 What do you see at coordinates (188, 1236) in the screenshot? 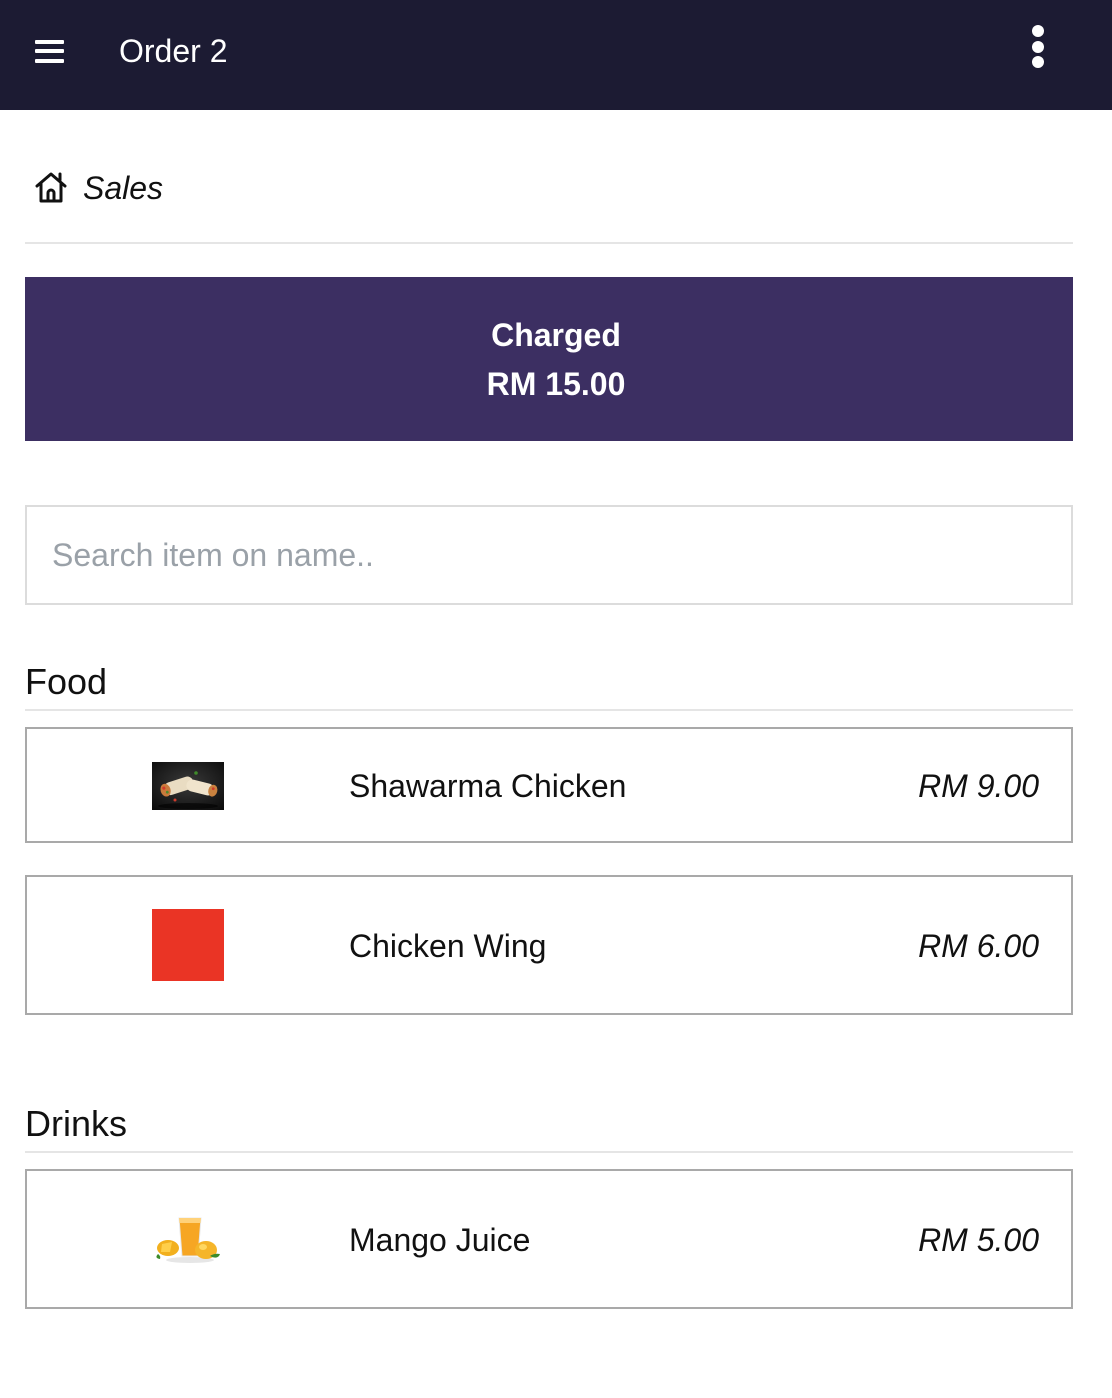
I see `mango-juice-photo` at bounding box center [188, 1236].